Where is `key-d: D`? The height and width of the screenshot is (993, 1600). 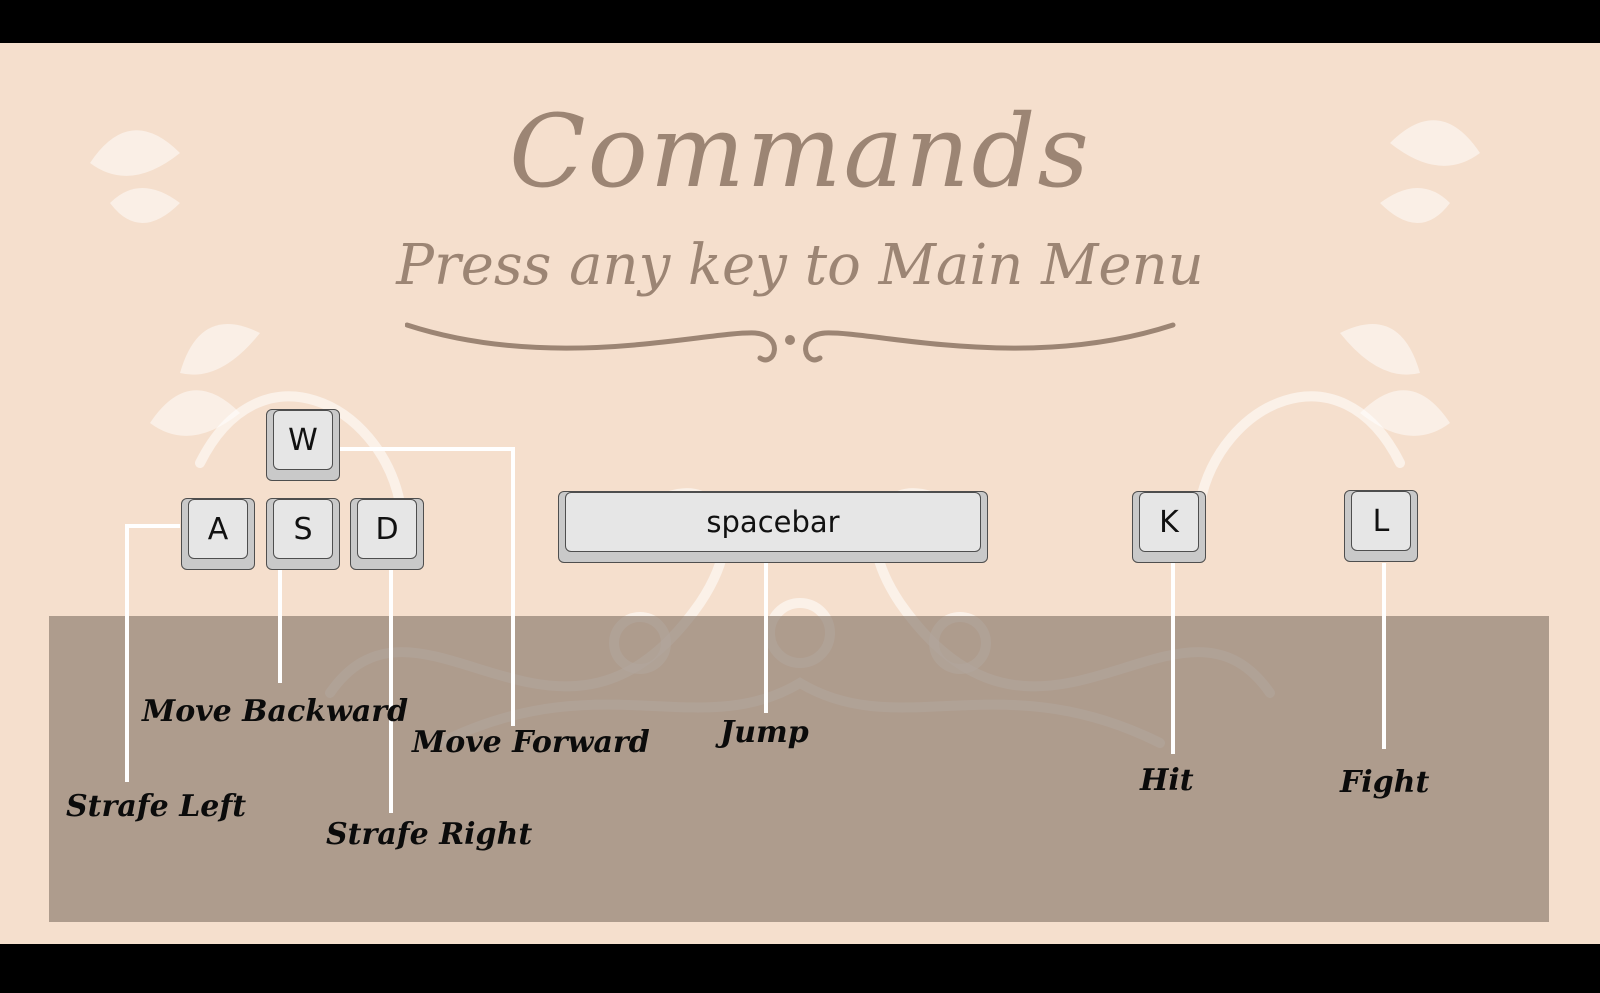 key-d: D is located at coordinates (387, 534).